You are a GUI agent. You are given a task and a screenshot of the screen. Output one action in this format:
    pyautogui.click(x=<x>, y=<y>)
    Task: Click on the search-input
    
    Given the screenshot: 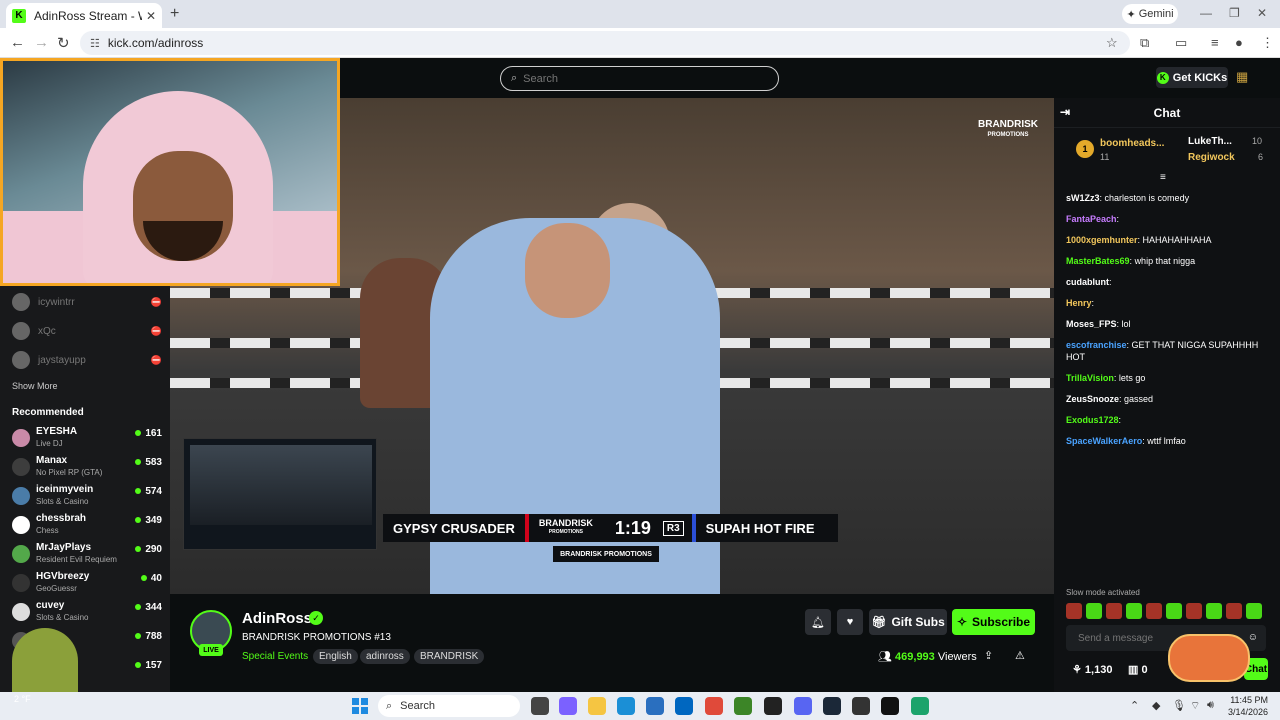 What is the action you would take?
    pyautogui.click(x=643, y=78)
    